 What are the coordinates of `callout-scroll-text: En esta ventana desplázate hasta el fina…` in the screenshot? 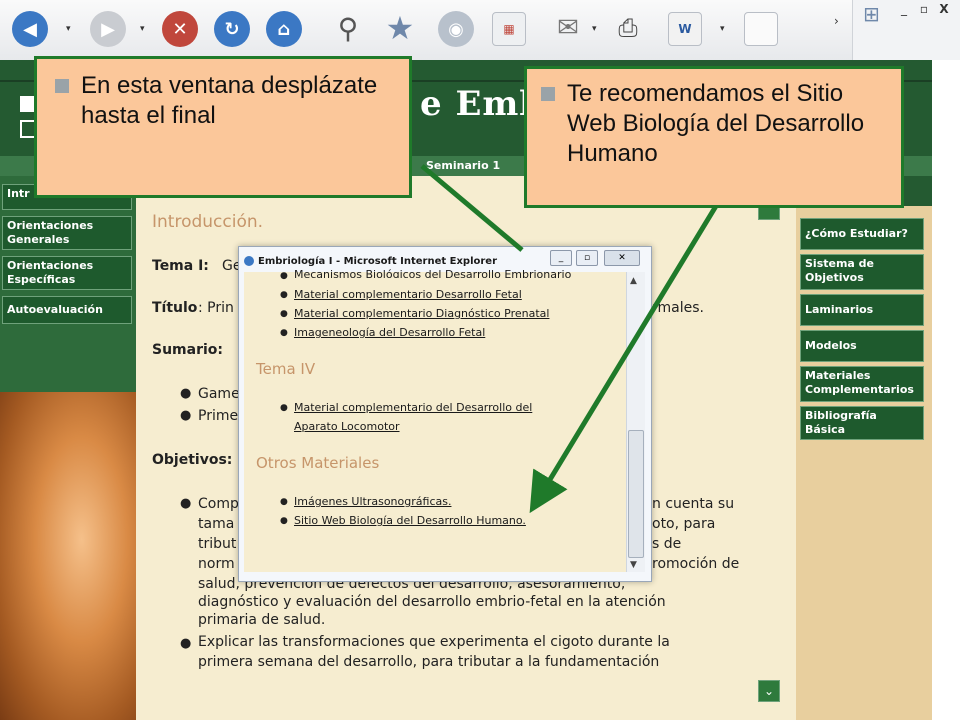 It's located at (229, 100).